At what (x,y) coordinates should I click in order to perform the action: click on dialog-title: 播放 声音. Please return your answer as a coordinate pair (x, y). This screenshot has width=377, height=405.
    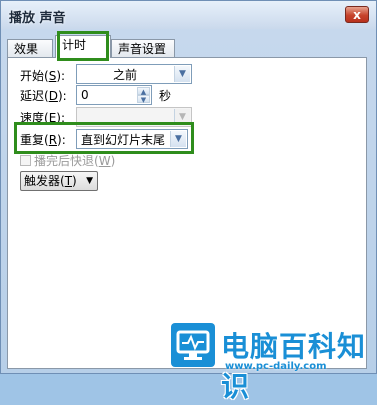
    Looking at the image, I should click on (37, 18).